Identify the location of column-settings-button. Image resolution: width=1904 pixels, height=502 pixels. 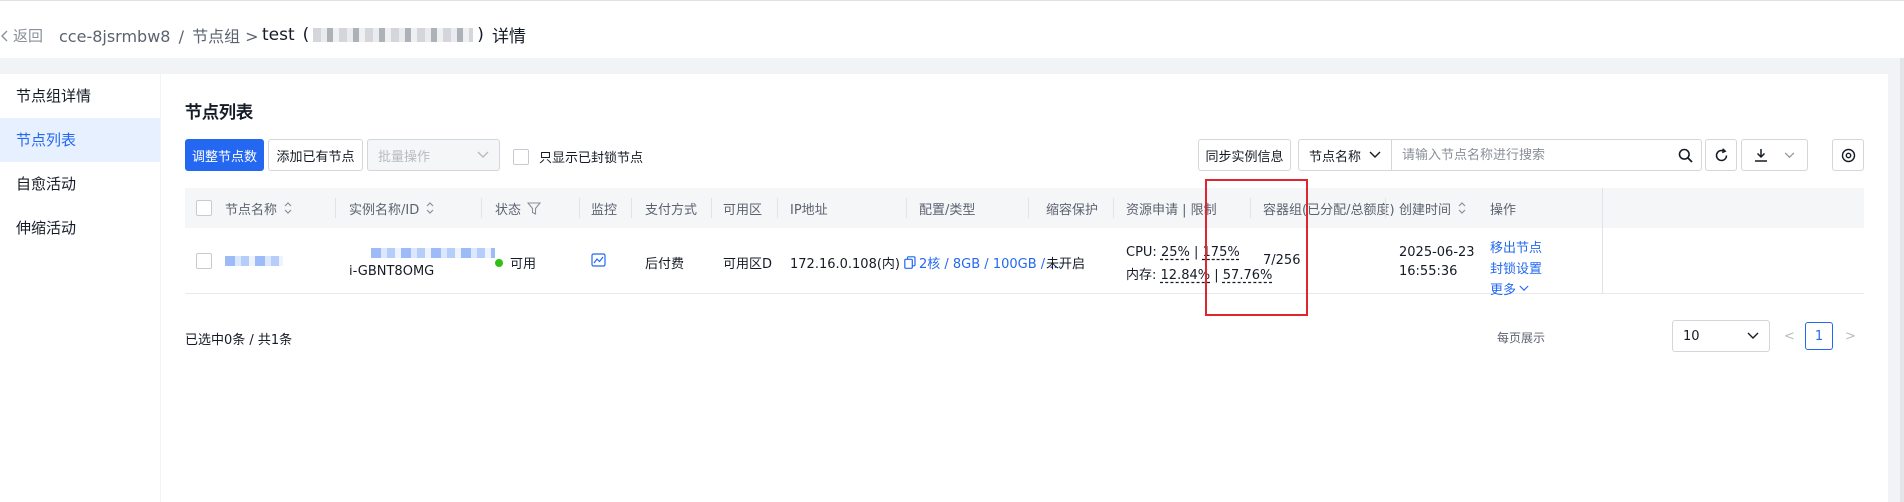
(1848, 155).